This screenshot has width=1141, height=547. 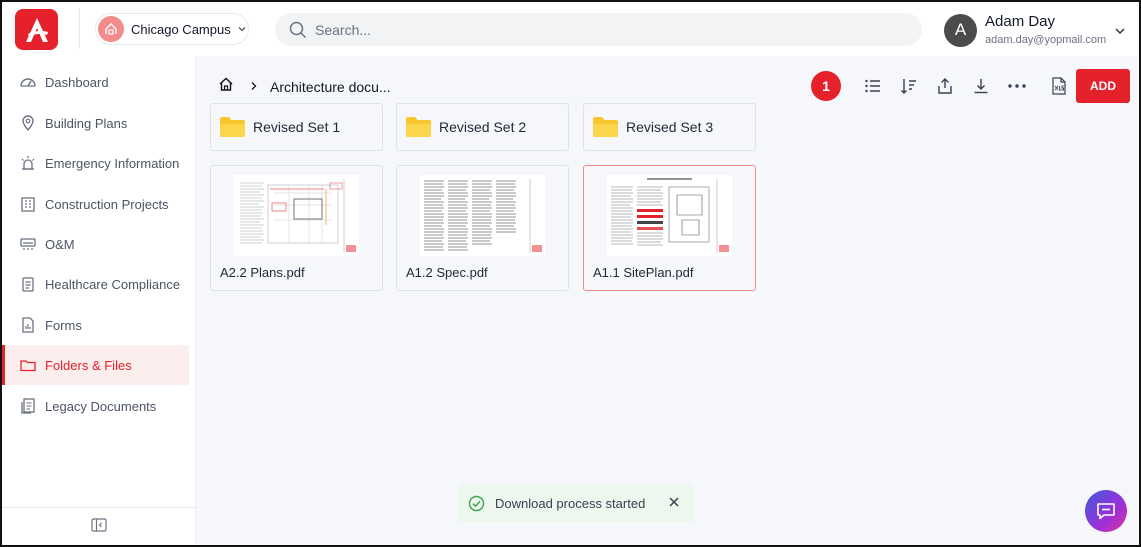 I want to click on campus-selector: Chicago Campus, so click(x=172, y=29).